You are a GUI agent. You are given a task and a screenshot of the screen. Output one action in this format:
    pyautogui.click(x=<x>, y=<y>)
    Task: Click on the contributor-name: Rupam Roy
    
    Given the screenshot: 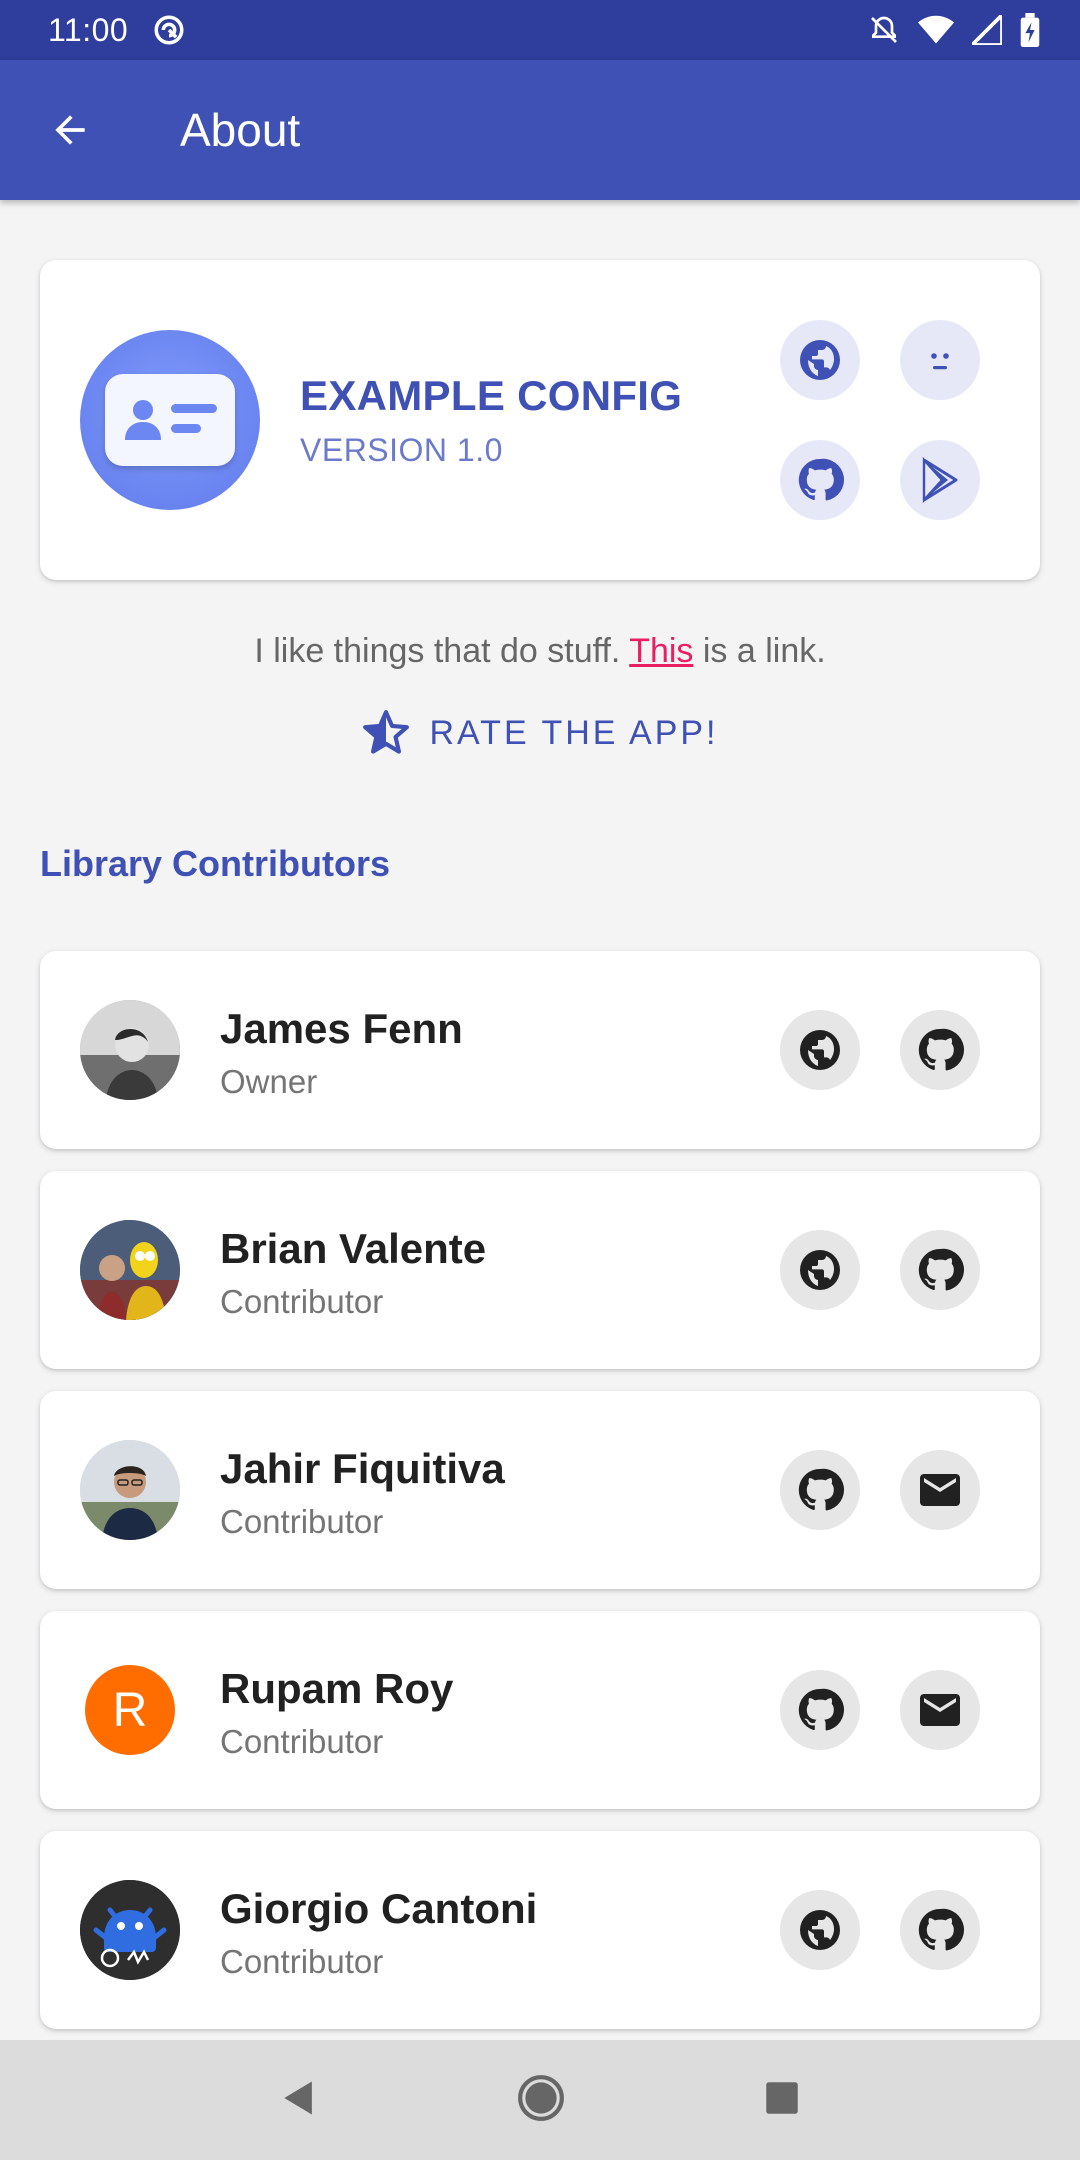 What is the action you would take?
    pyautogui.click(x=337, y=1688)
    